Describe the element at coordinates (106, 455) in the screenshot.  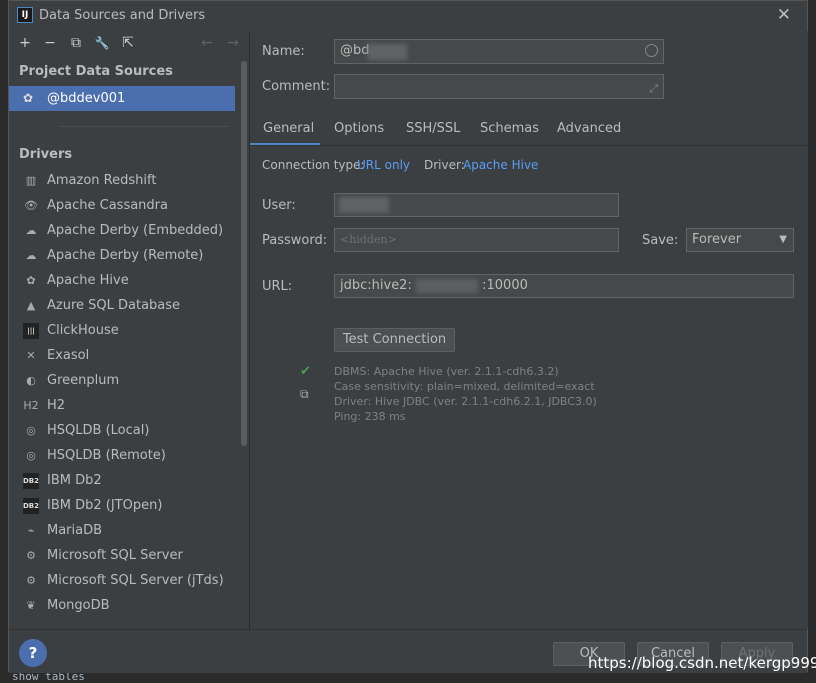
I see `driver-label: HSQLDB (Remote)` at that location.